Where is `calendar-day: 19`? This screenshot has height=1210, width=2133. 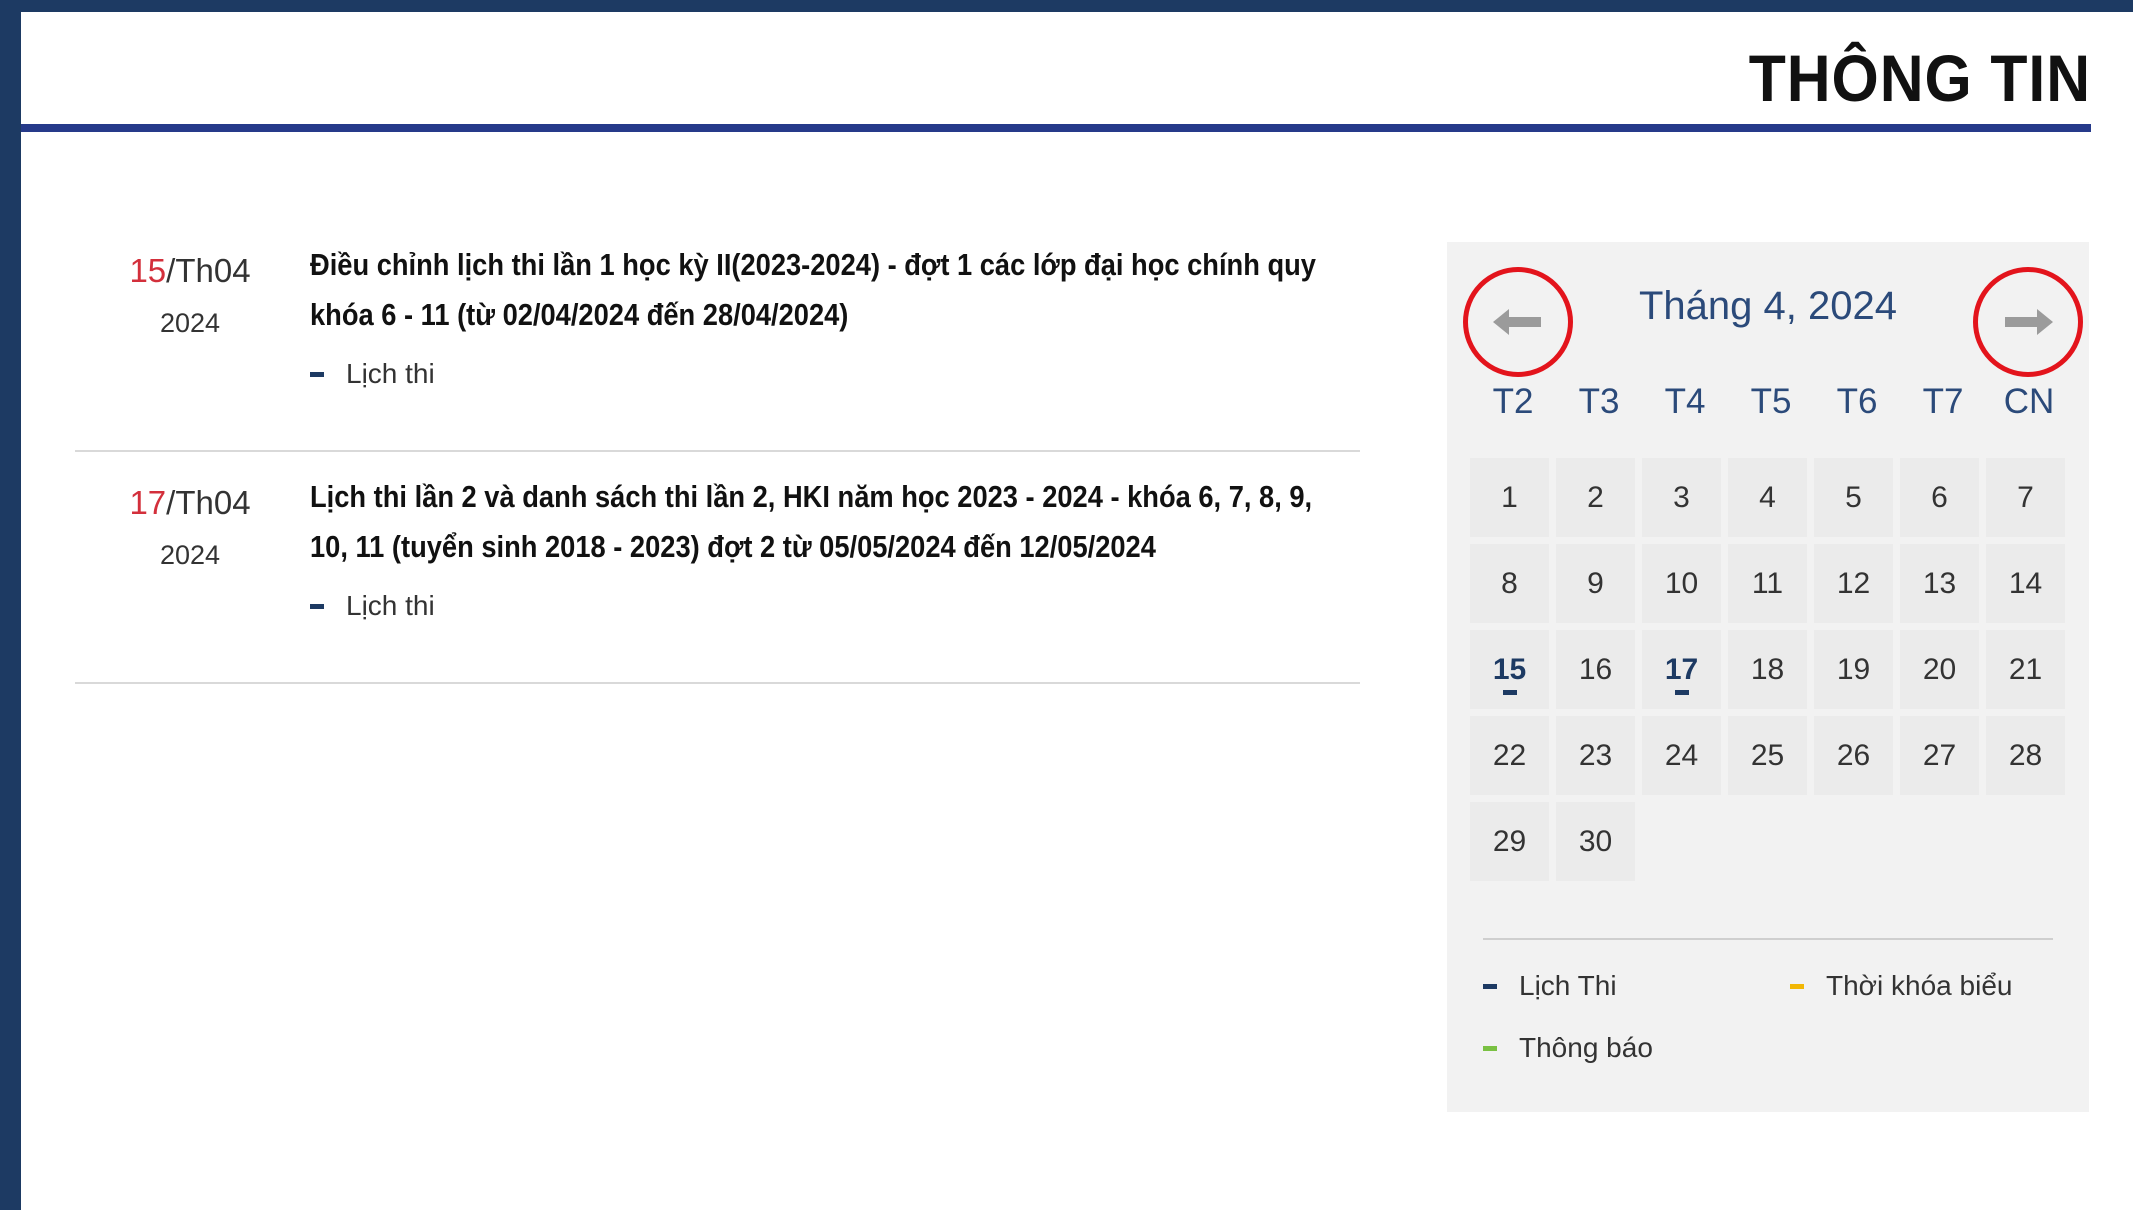 calendar-day: 19 is located at coordinates (1853, 669).